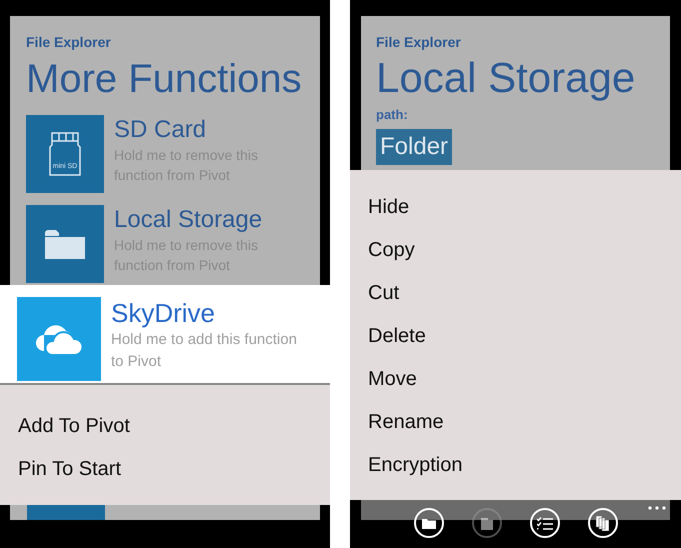 The width and height of the screenshot is (681, 548). What do you see at coordinates (164, 79) in the screenshot?
I see `page-title: More Functions` at bounding box center [164, 79].